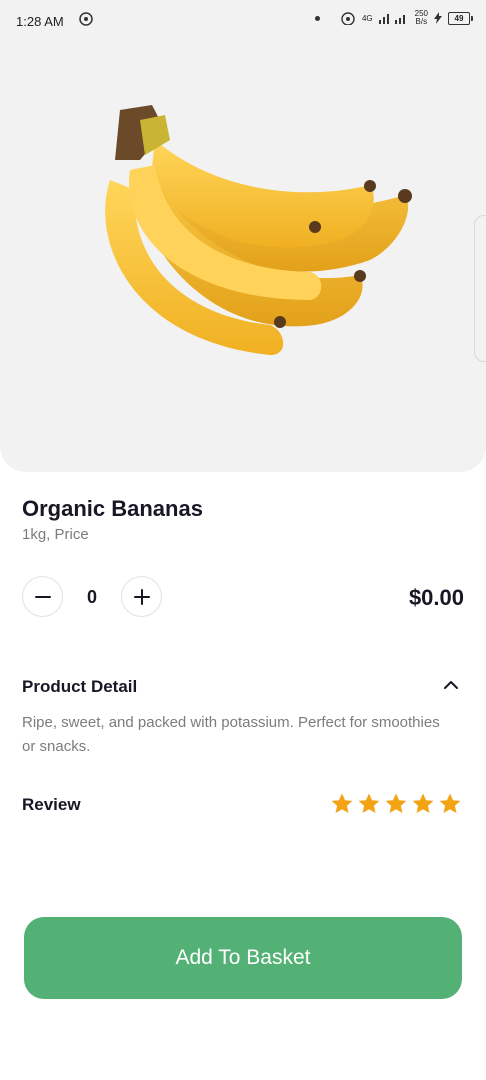  I want to click on signal-icon, so click(391, 19).